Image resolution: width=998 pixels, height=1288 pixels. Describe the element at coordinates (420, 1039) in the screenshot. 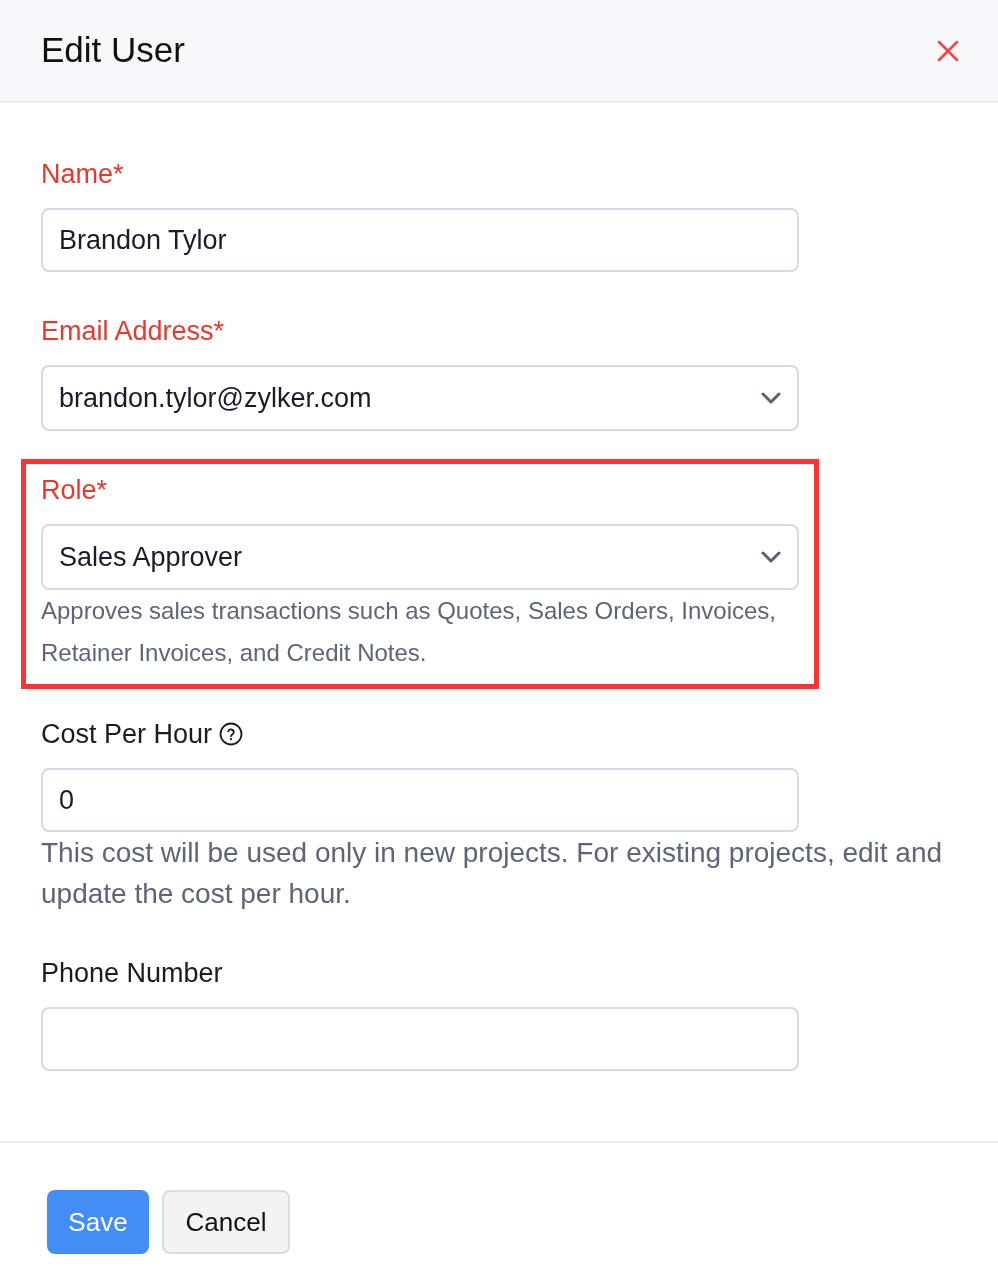

I see `text-input` at that location.